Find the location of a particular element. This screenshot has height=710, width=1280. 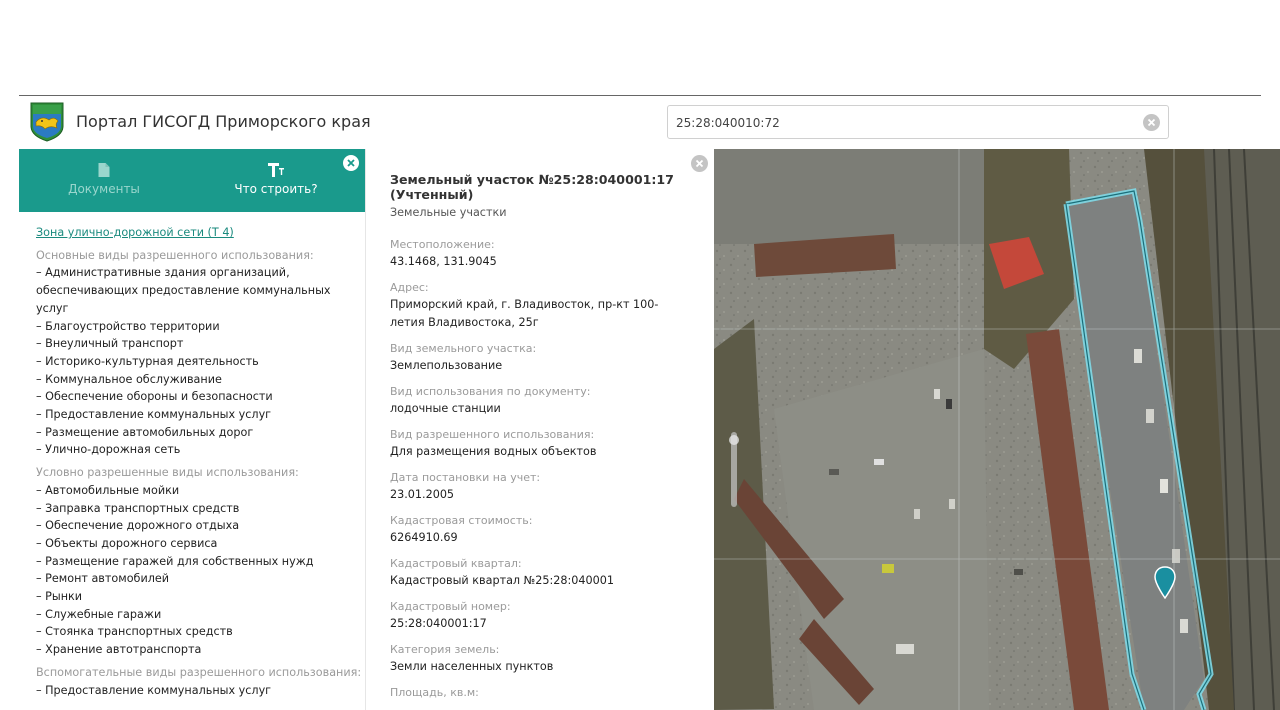

field-label: Адрес: is located at coordinates (409, 287).